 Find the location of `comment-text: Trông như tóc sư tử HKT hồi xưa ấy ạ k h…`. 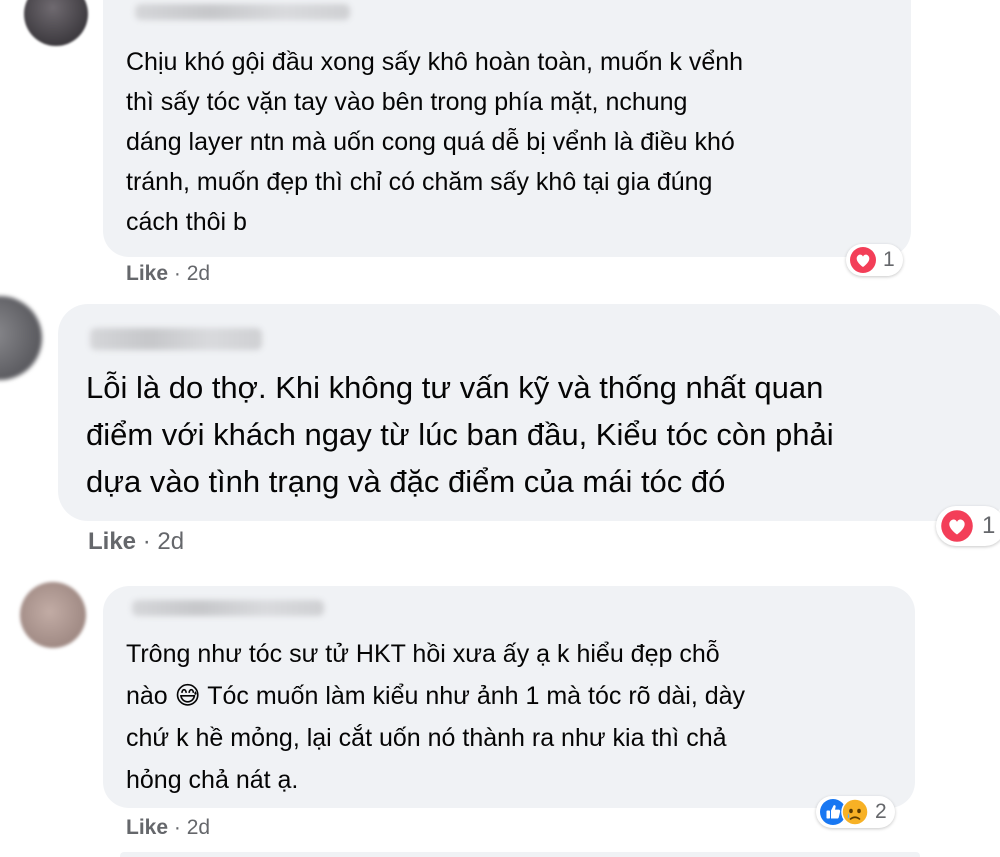

comment-text: Trông như tóc sư tử HKT hồi xưa ấy ạ k h… is located at coordinates (435, 717).